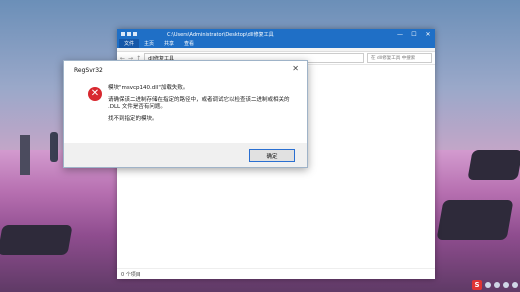 This screenshot has height=292, width=520. I want to click on scenery-pillar, so click(25, 155).